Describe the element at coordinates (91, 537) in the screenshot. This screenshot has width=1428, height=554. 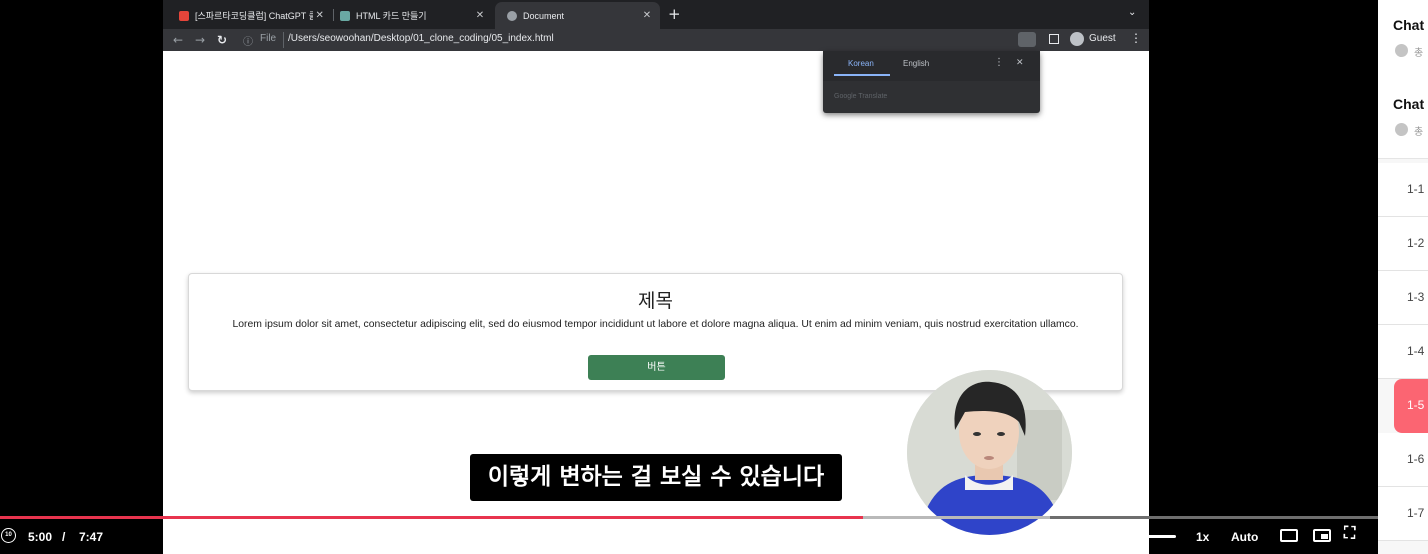
I see `duration: 7:47` at that location.